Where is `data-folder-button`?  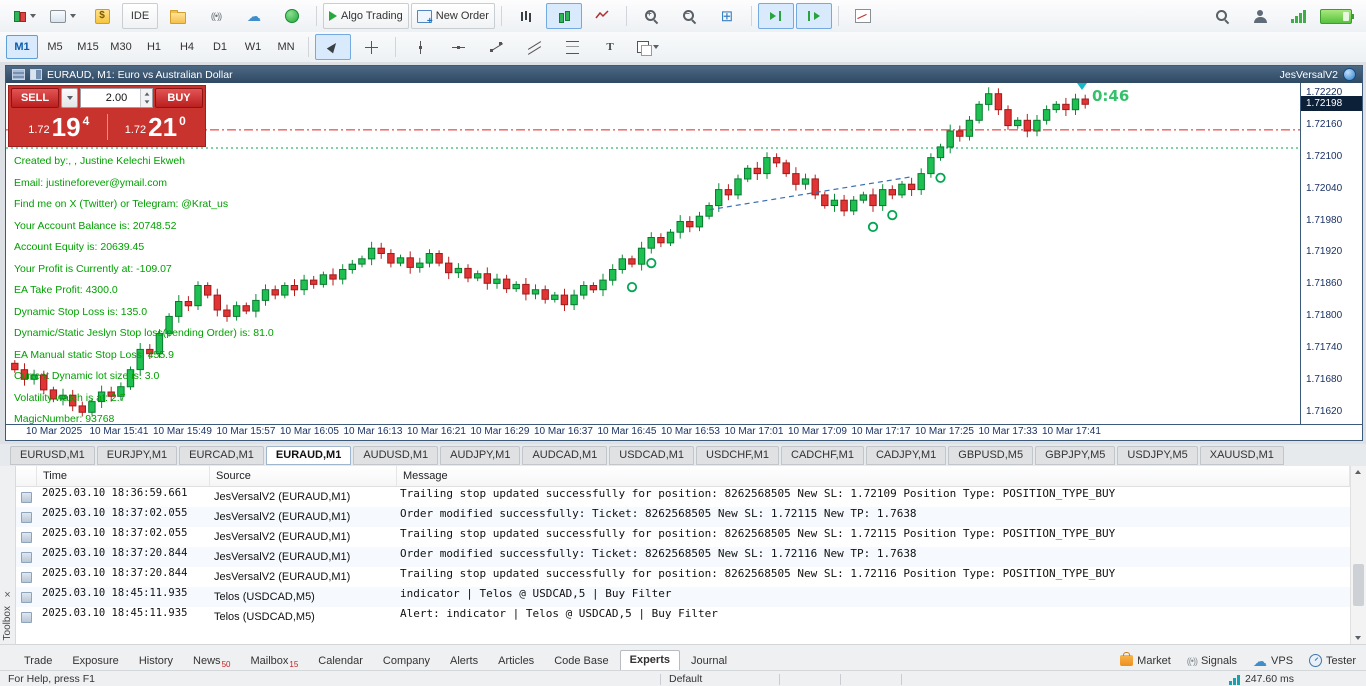 data-folder-button is located at coordinates (178, 16).